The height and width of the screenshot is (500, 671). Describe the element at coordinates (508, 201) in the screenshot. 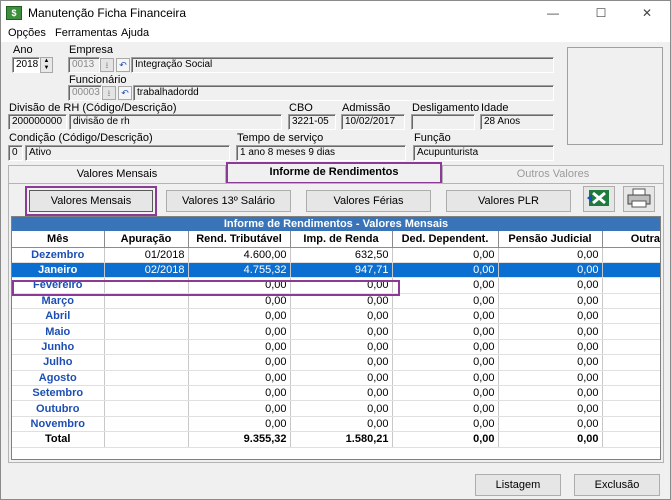

I see `valores-plr-button: Valores PLR` at that location.